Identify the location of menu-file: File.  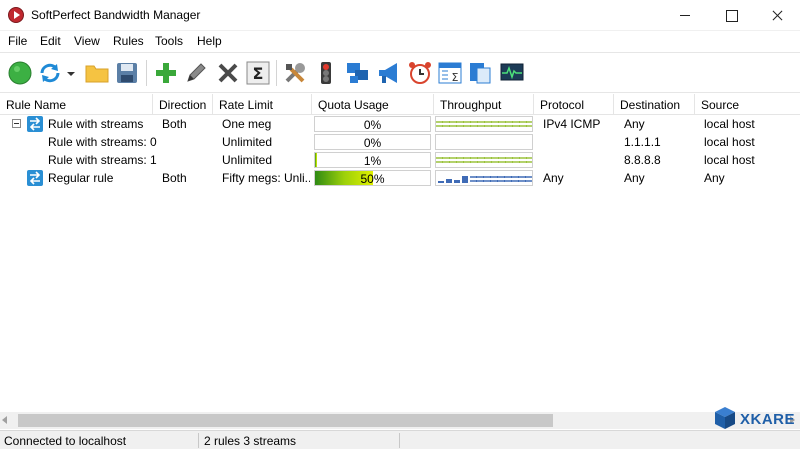
(17, 41).